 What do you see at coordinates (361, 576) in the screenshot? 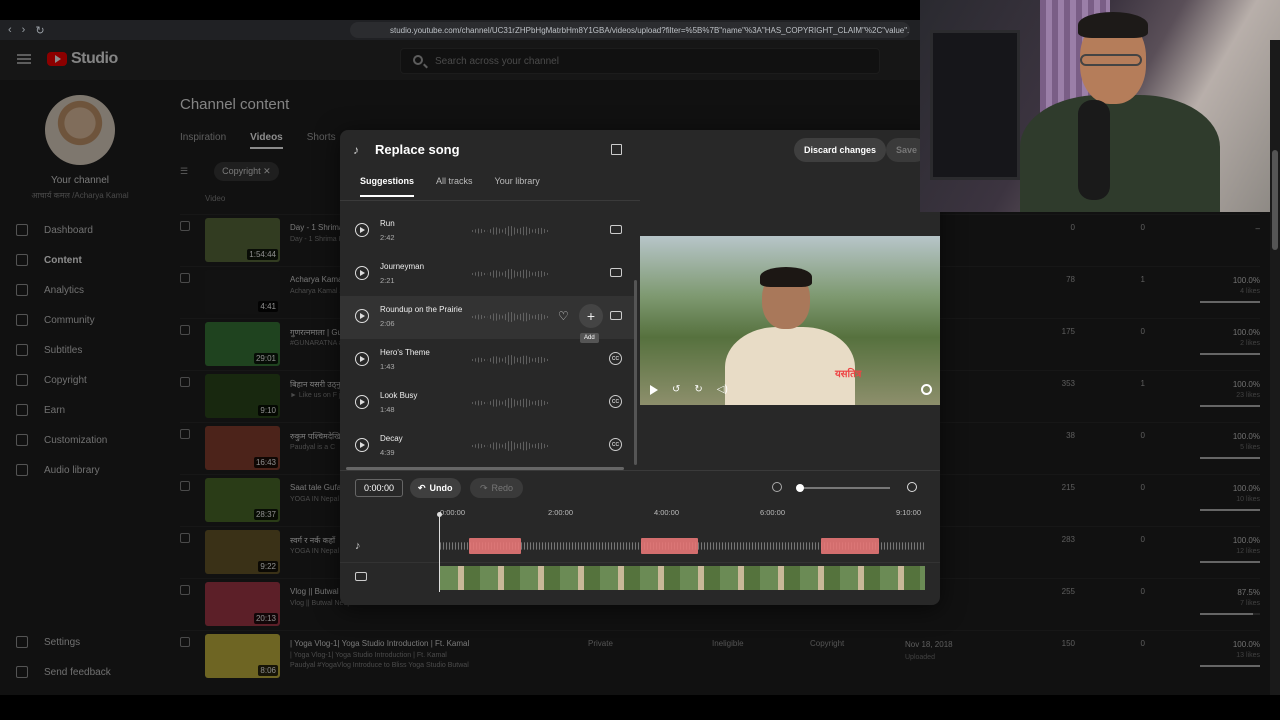
I see `video-track-icon` at bounding box center [361, 576].